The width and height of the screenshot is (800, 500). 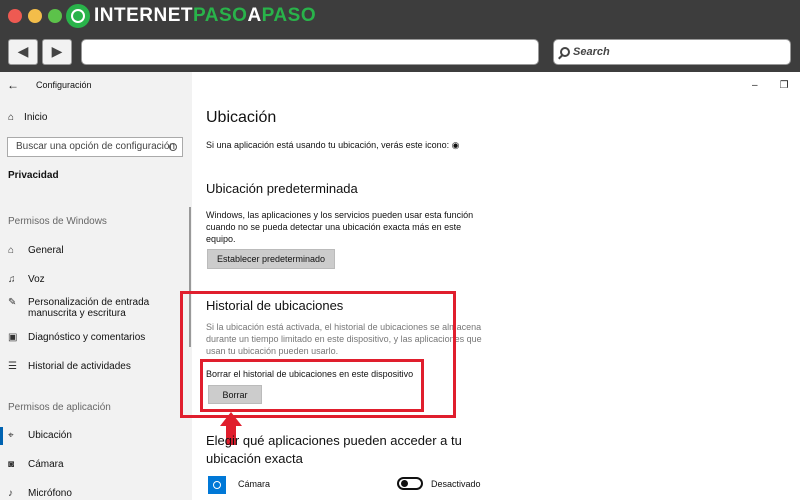 What do you see at coordinates (57, 221) in the screenshot?
I see `section-title-windows: Permisos de Windows` at bounding box center [57, 221].